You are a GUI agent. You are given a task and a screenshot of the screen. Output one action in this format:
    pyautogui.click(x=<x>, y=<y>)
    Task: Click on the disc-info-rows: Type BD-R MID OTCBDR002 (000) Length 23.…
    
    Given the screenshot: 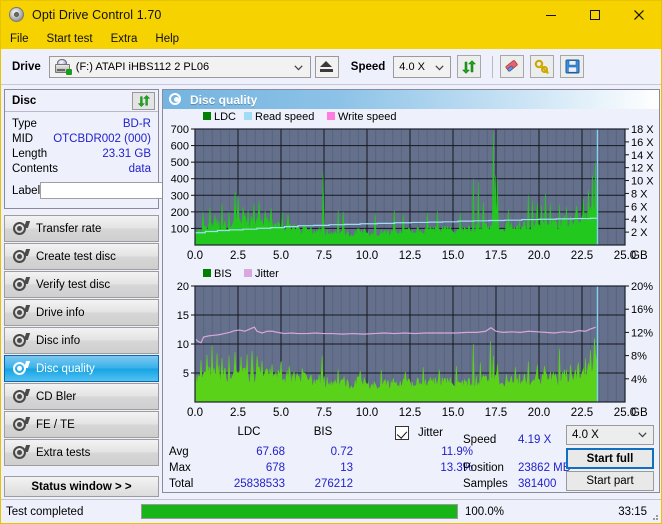 What is the action you would take?
    pyautogui.click(x=124, y=160)
    